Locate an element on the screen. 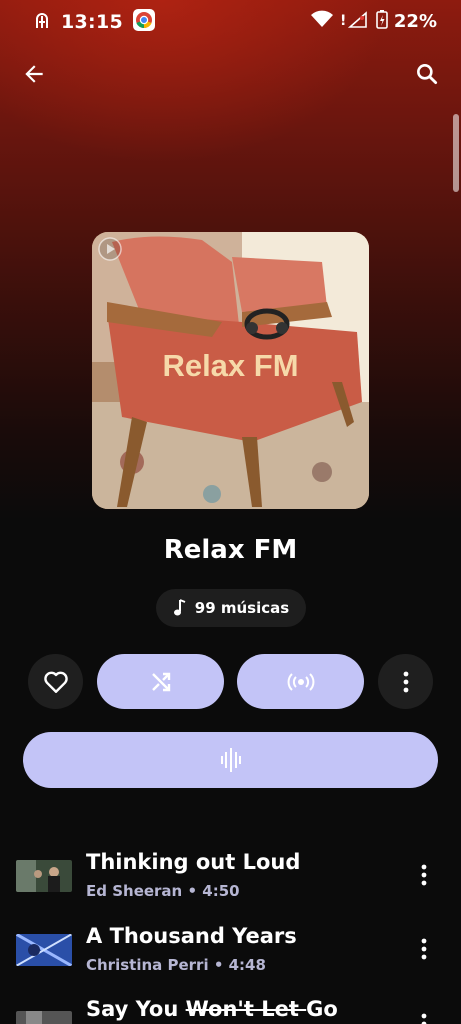 The image size is (461, 1024). shuffle-button is located at coordinates (160, 681).